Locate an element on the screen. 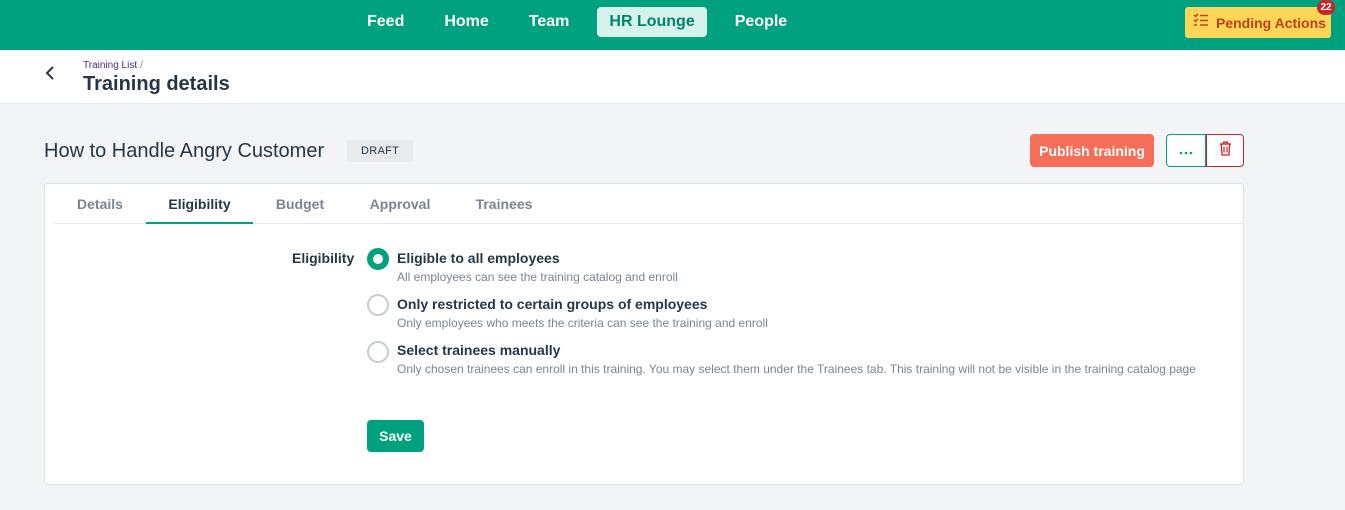 The width and height of the screenshot is (1345, 510). tab-trainees: Trainees is located at coordinates (504, 204).